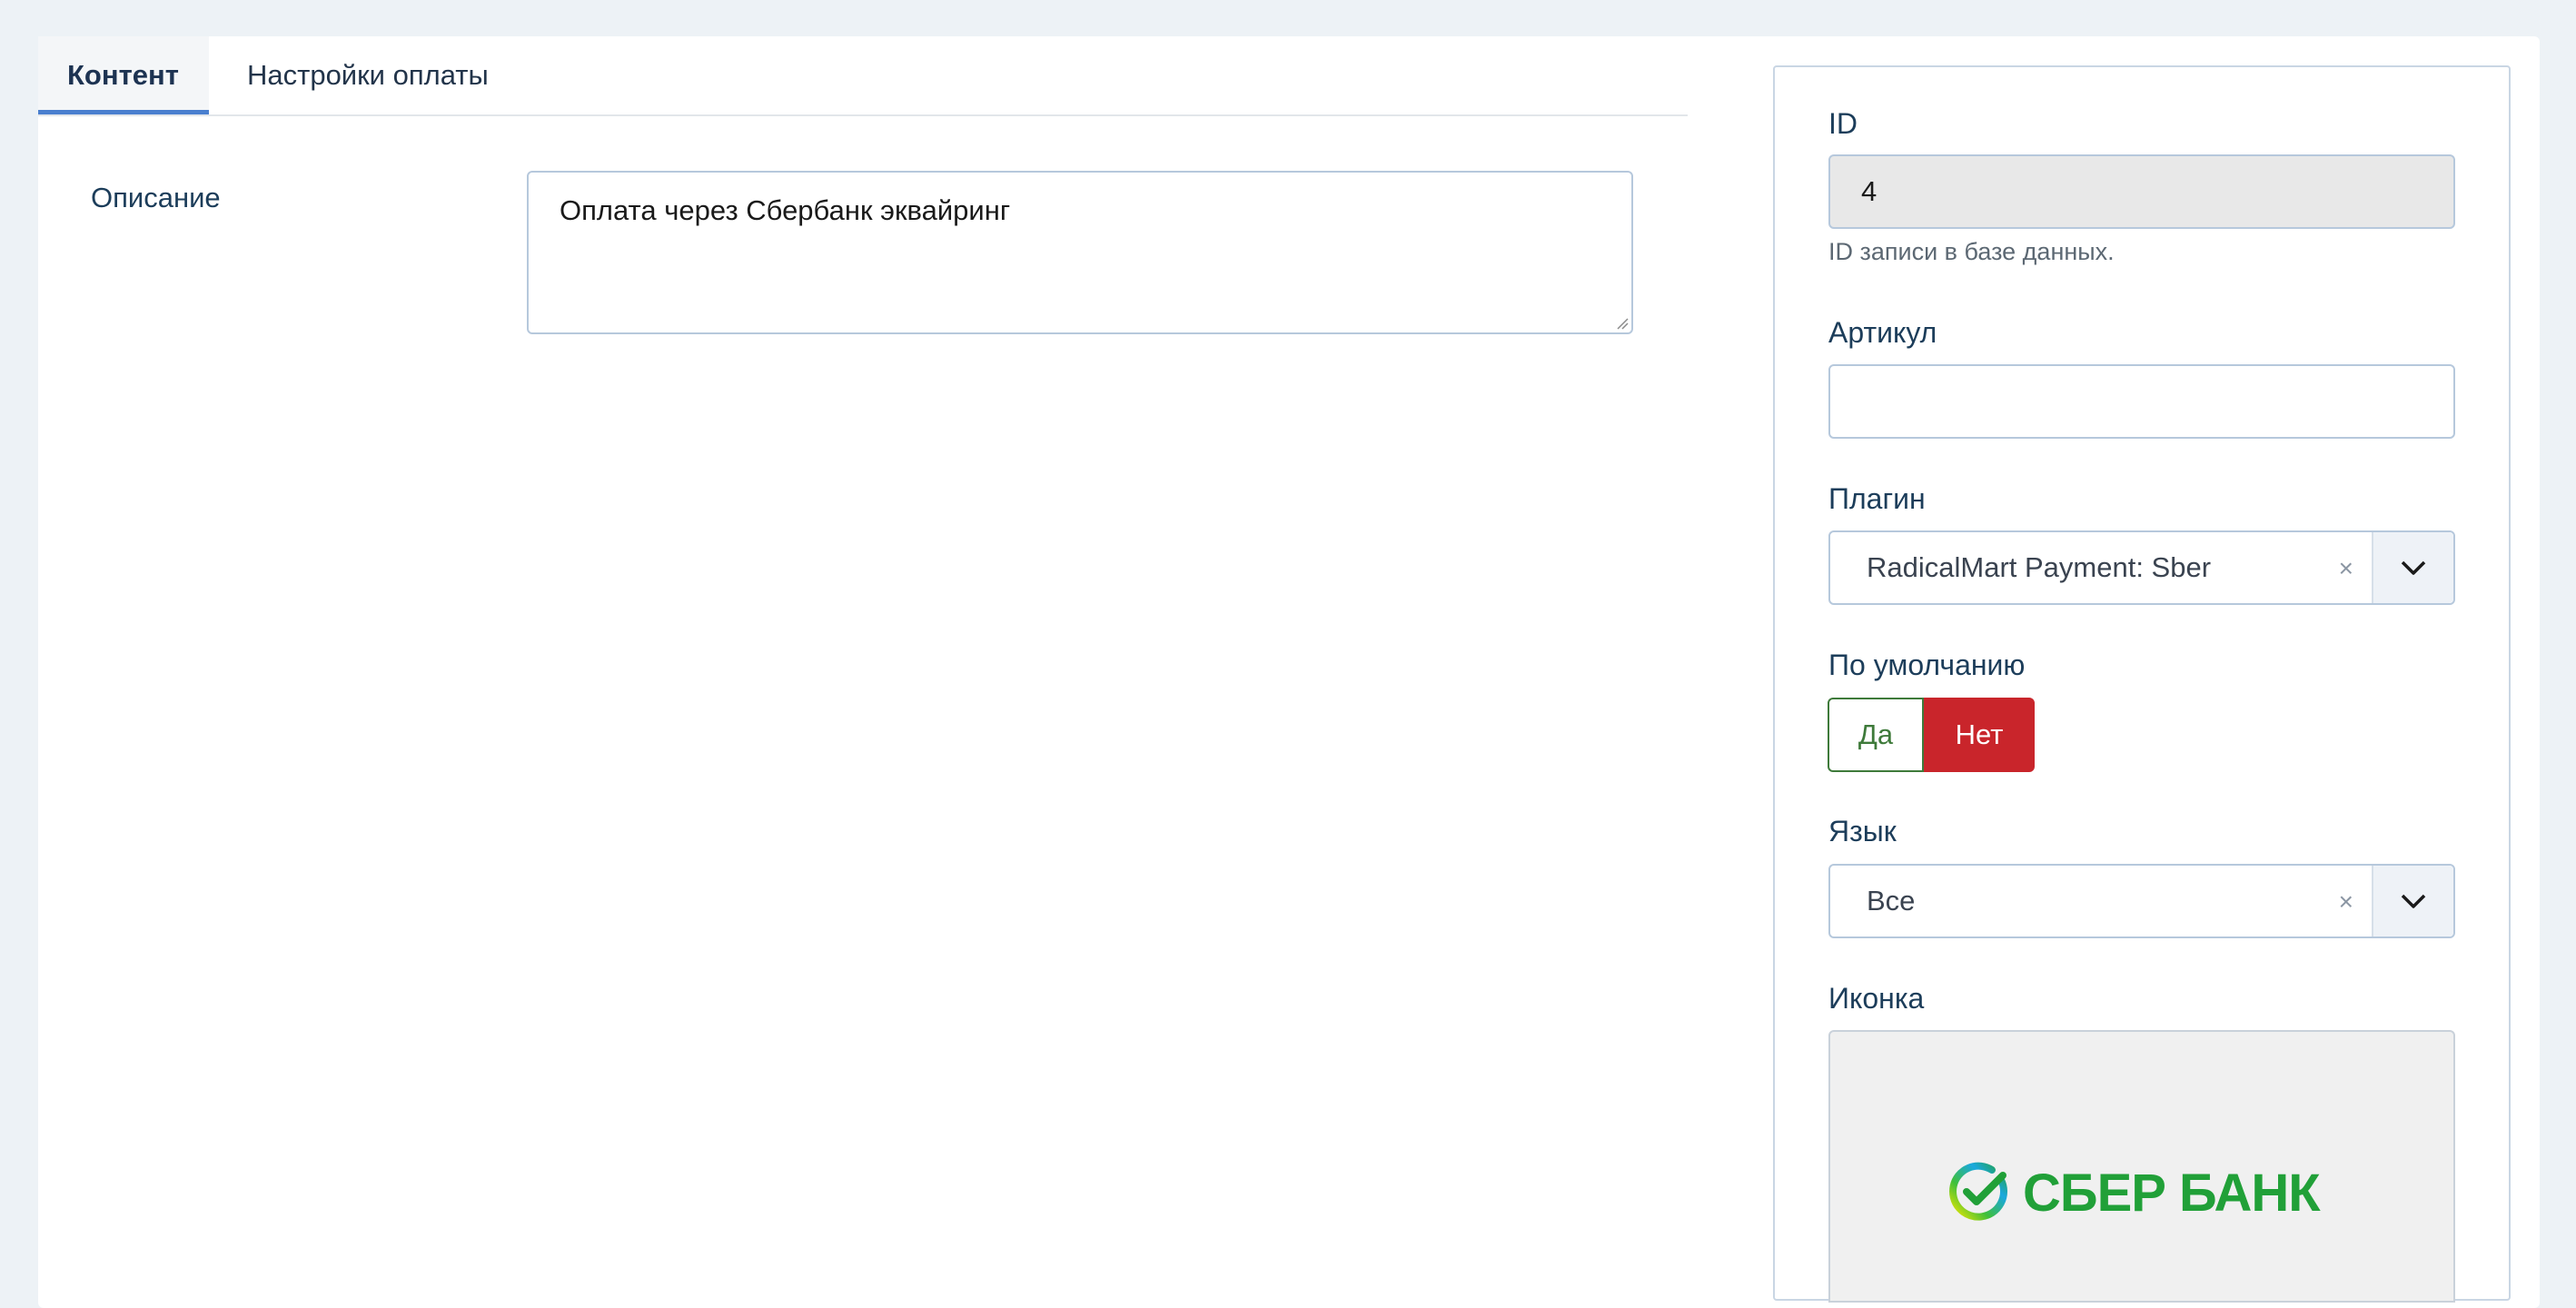 The width and height of the screenshot is (2576, 1308). I want to click on plugin-label: Плагин, so click(1877, 499).